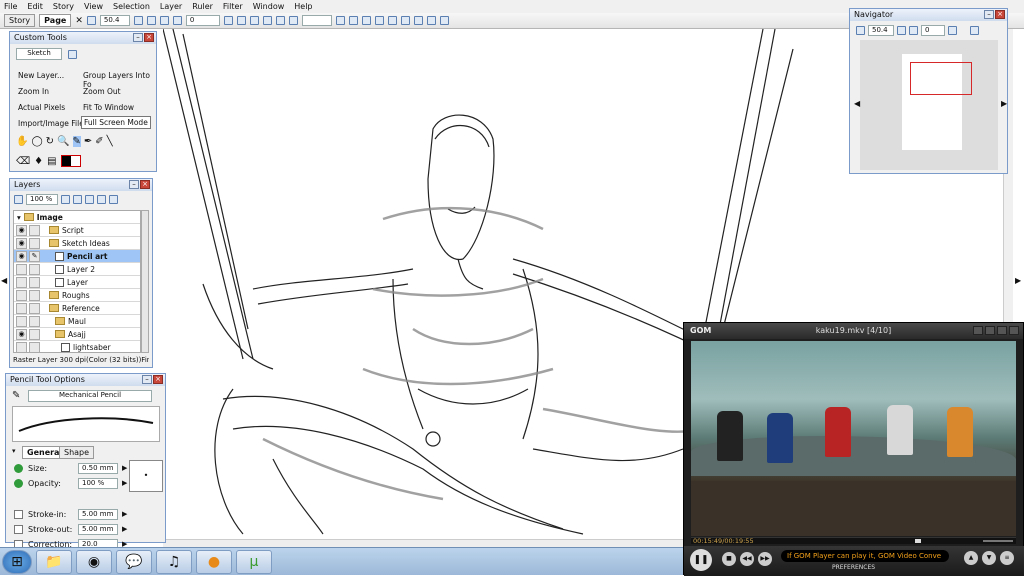 The image size is (1024, 576). What do you see at coordinates (857, 103) in the screenshot?
I see `nav-left-arrow-icon: ◀` at bounding box center [857, 103].